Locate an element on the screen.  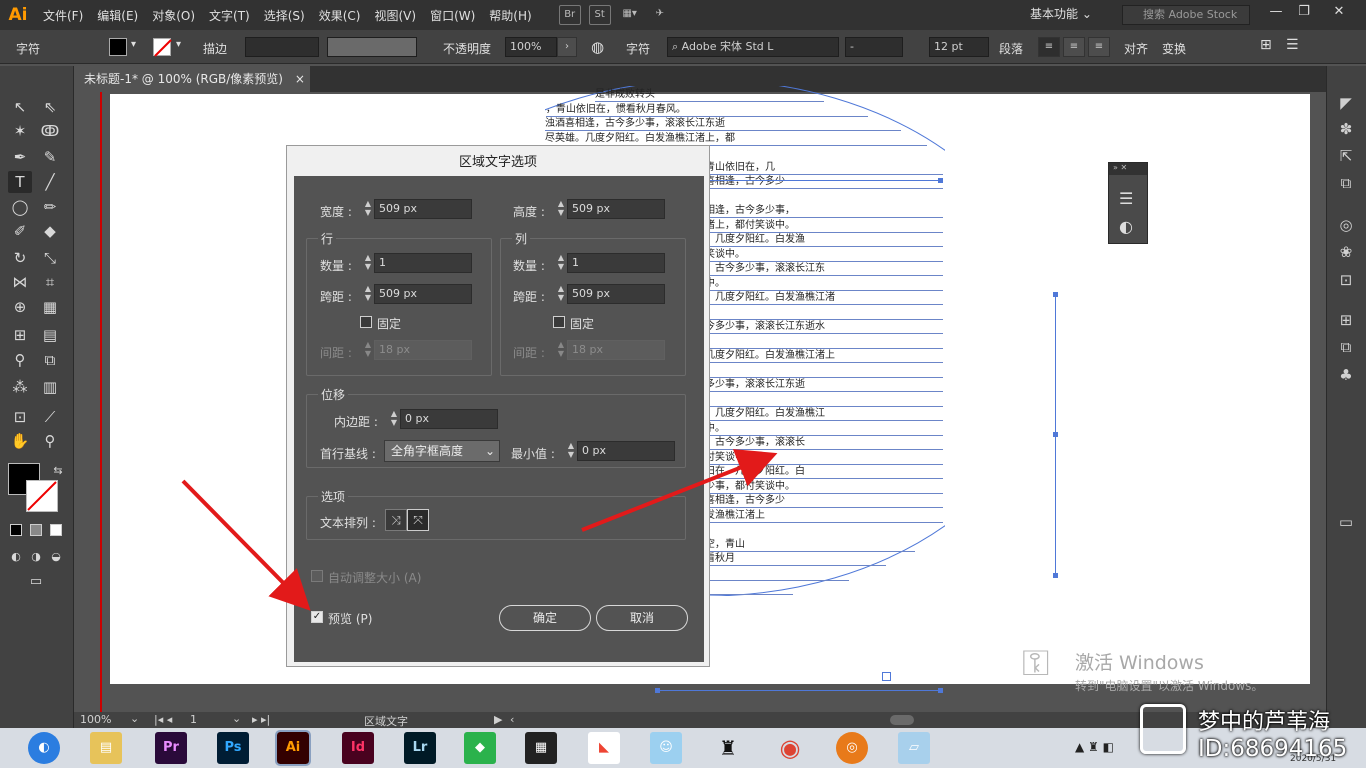
key-icon: ⚿ is located at coordinates (1036, 663).